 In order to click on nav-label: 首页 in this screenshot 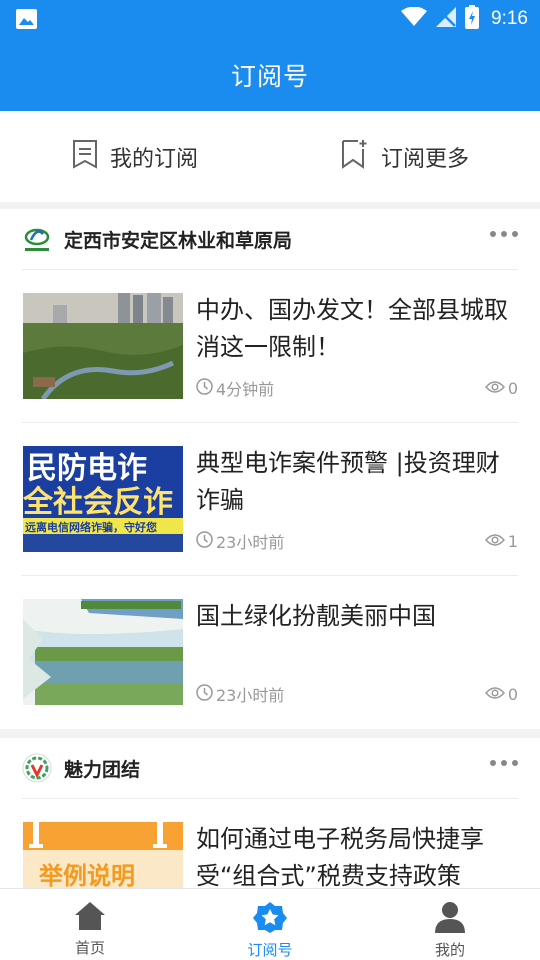, I will do `click(89, 948)`.